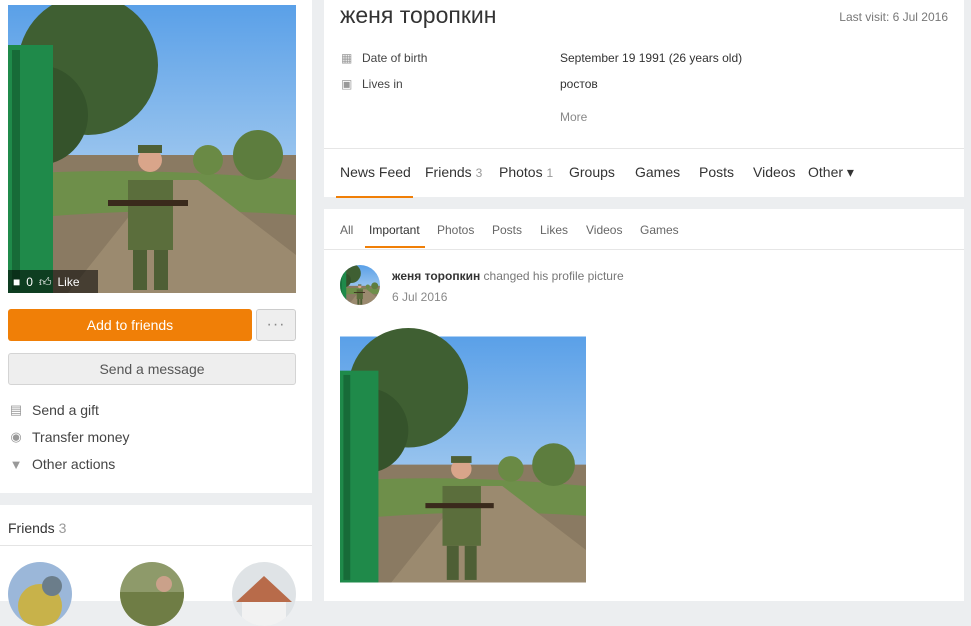 This screenshot has width=971, height=626. I want to click on more-info-link: More, so click(573, 117).